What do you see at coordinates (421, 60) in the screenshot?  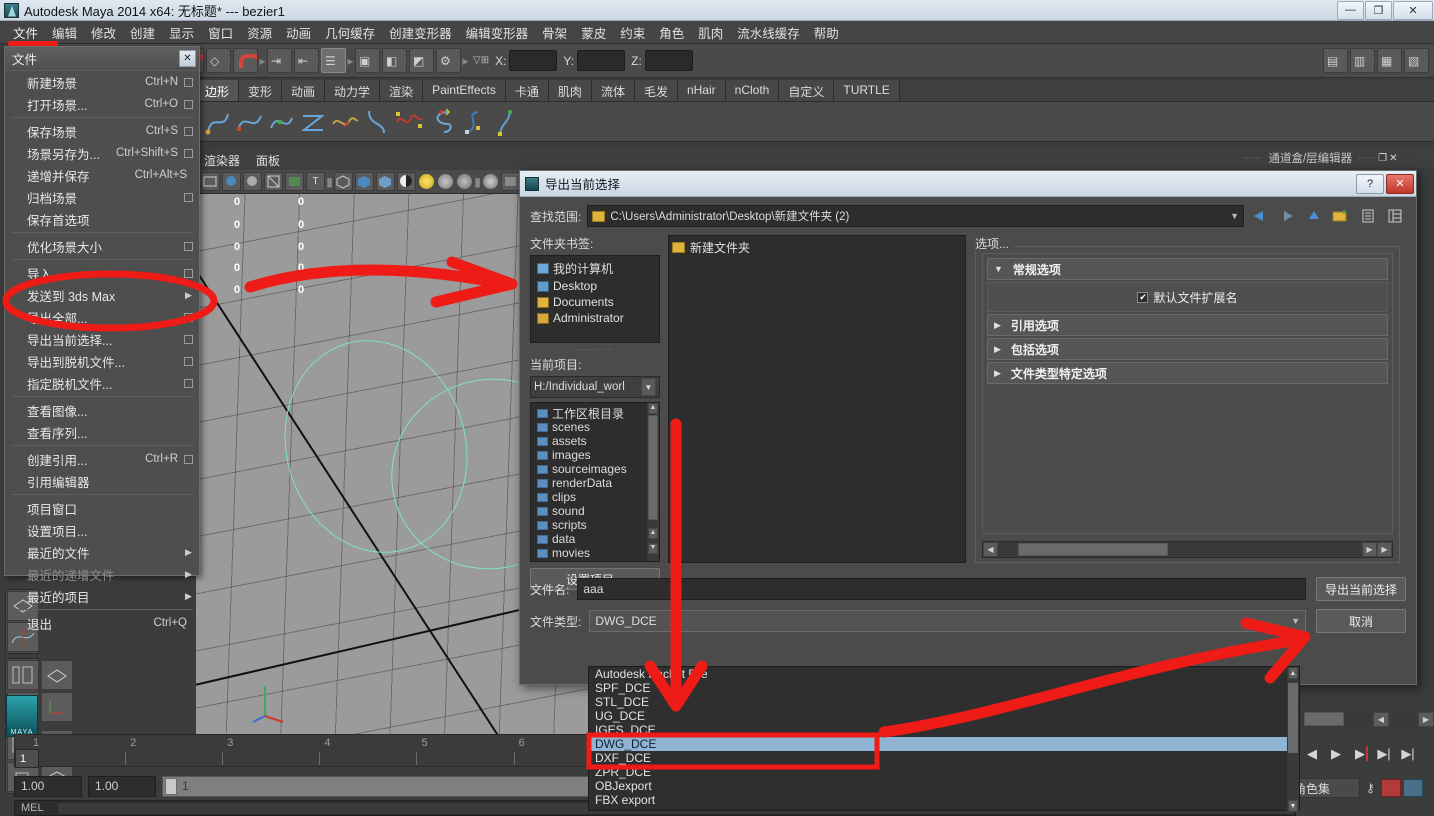 I see `ipr-render-button: ◩` at bounding box center [421, 60].